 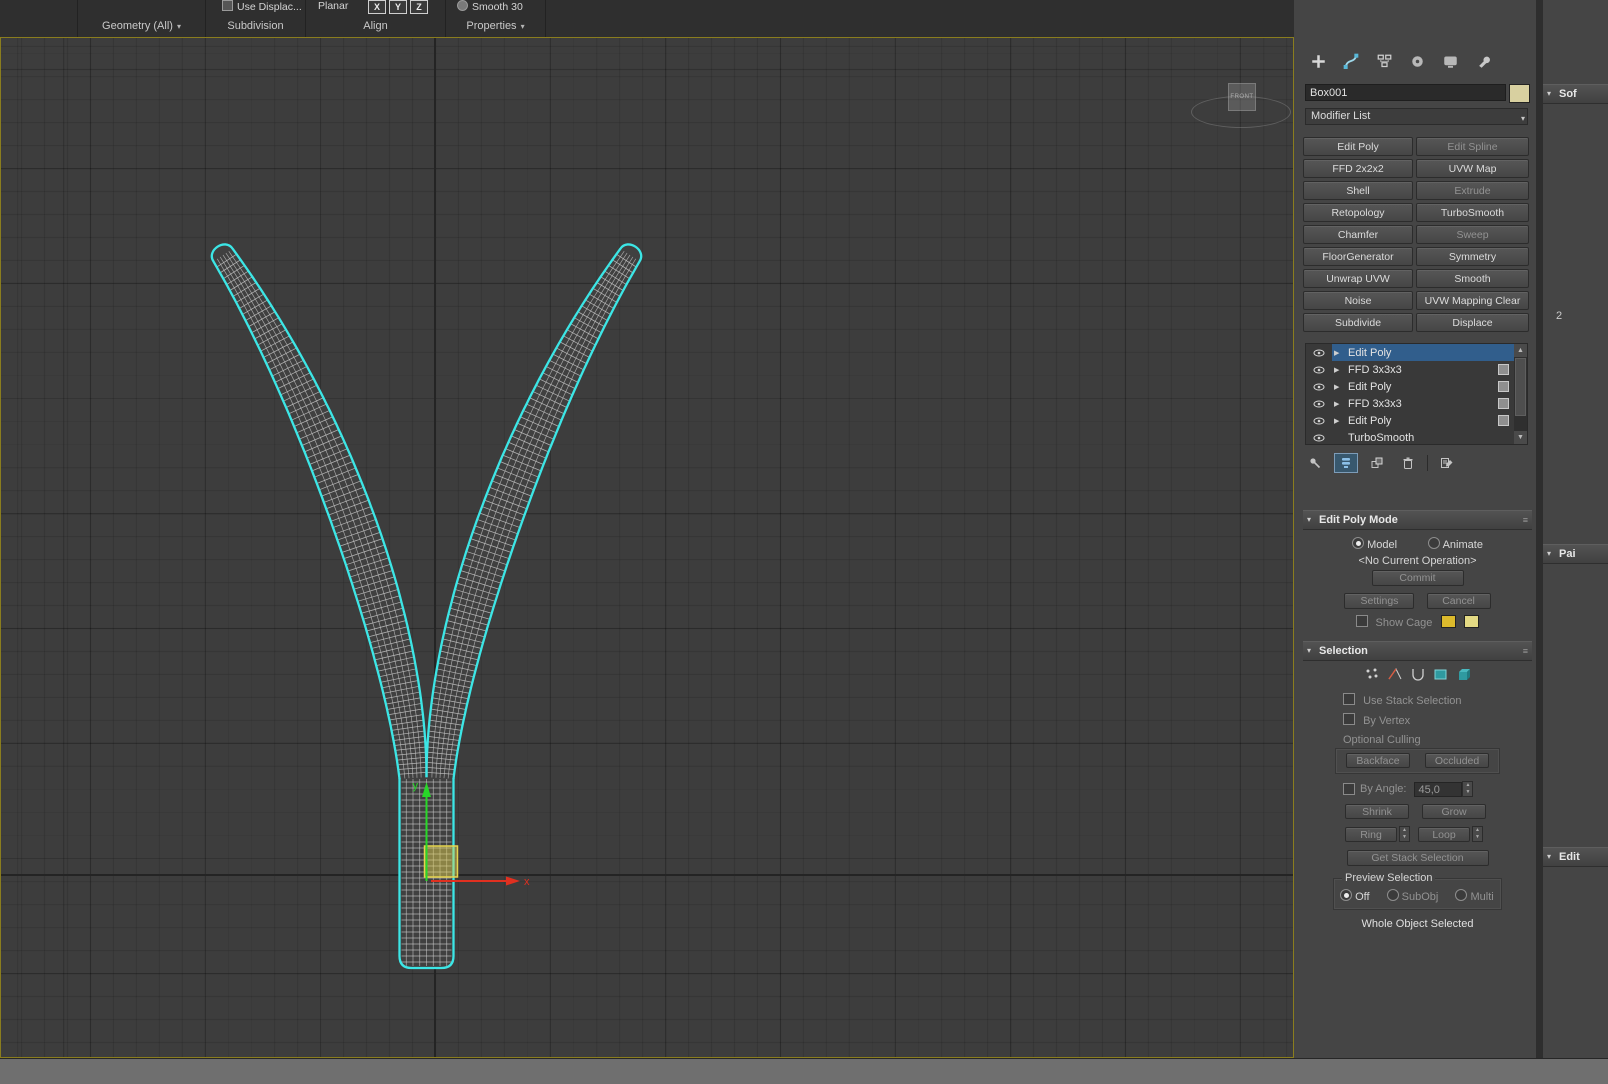 What do you see at coordinates (1474, 896) in the screenshot?
I see `preview-multi-radio: Multi` at bounding box center [1474, 896].